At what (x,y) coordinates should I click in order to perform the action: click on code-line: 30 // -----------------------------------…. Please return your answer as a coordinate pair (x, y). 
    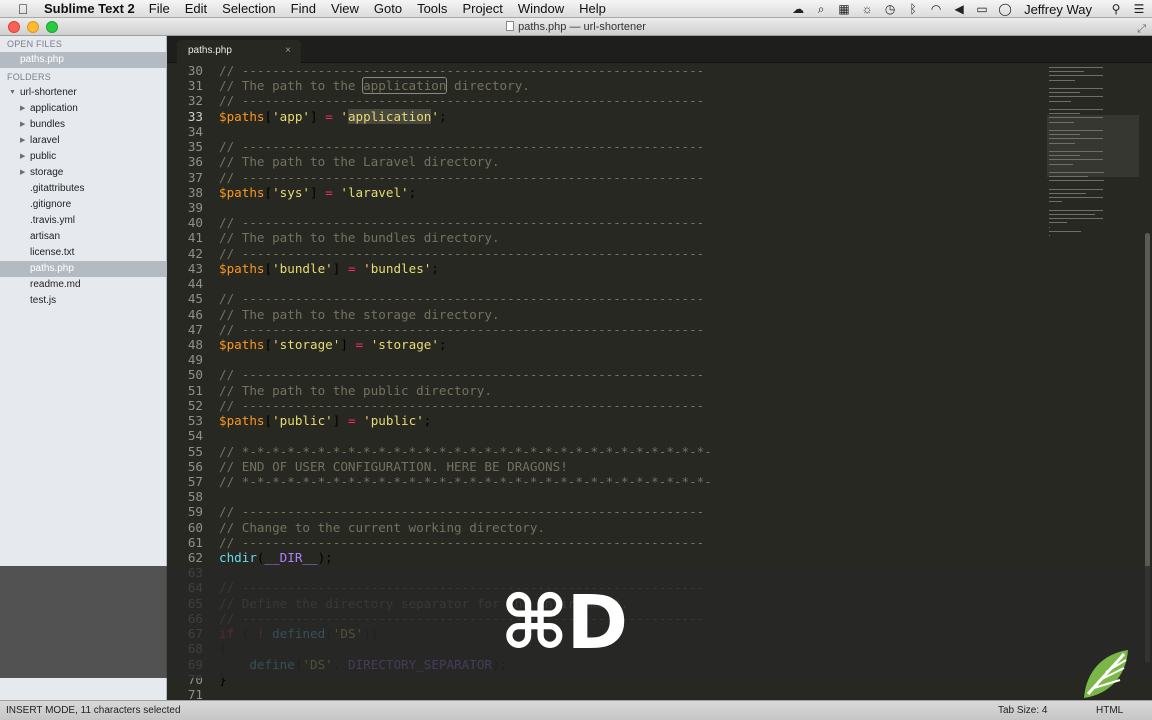
    Looking at the image, I should click on (435, 70).